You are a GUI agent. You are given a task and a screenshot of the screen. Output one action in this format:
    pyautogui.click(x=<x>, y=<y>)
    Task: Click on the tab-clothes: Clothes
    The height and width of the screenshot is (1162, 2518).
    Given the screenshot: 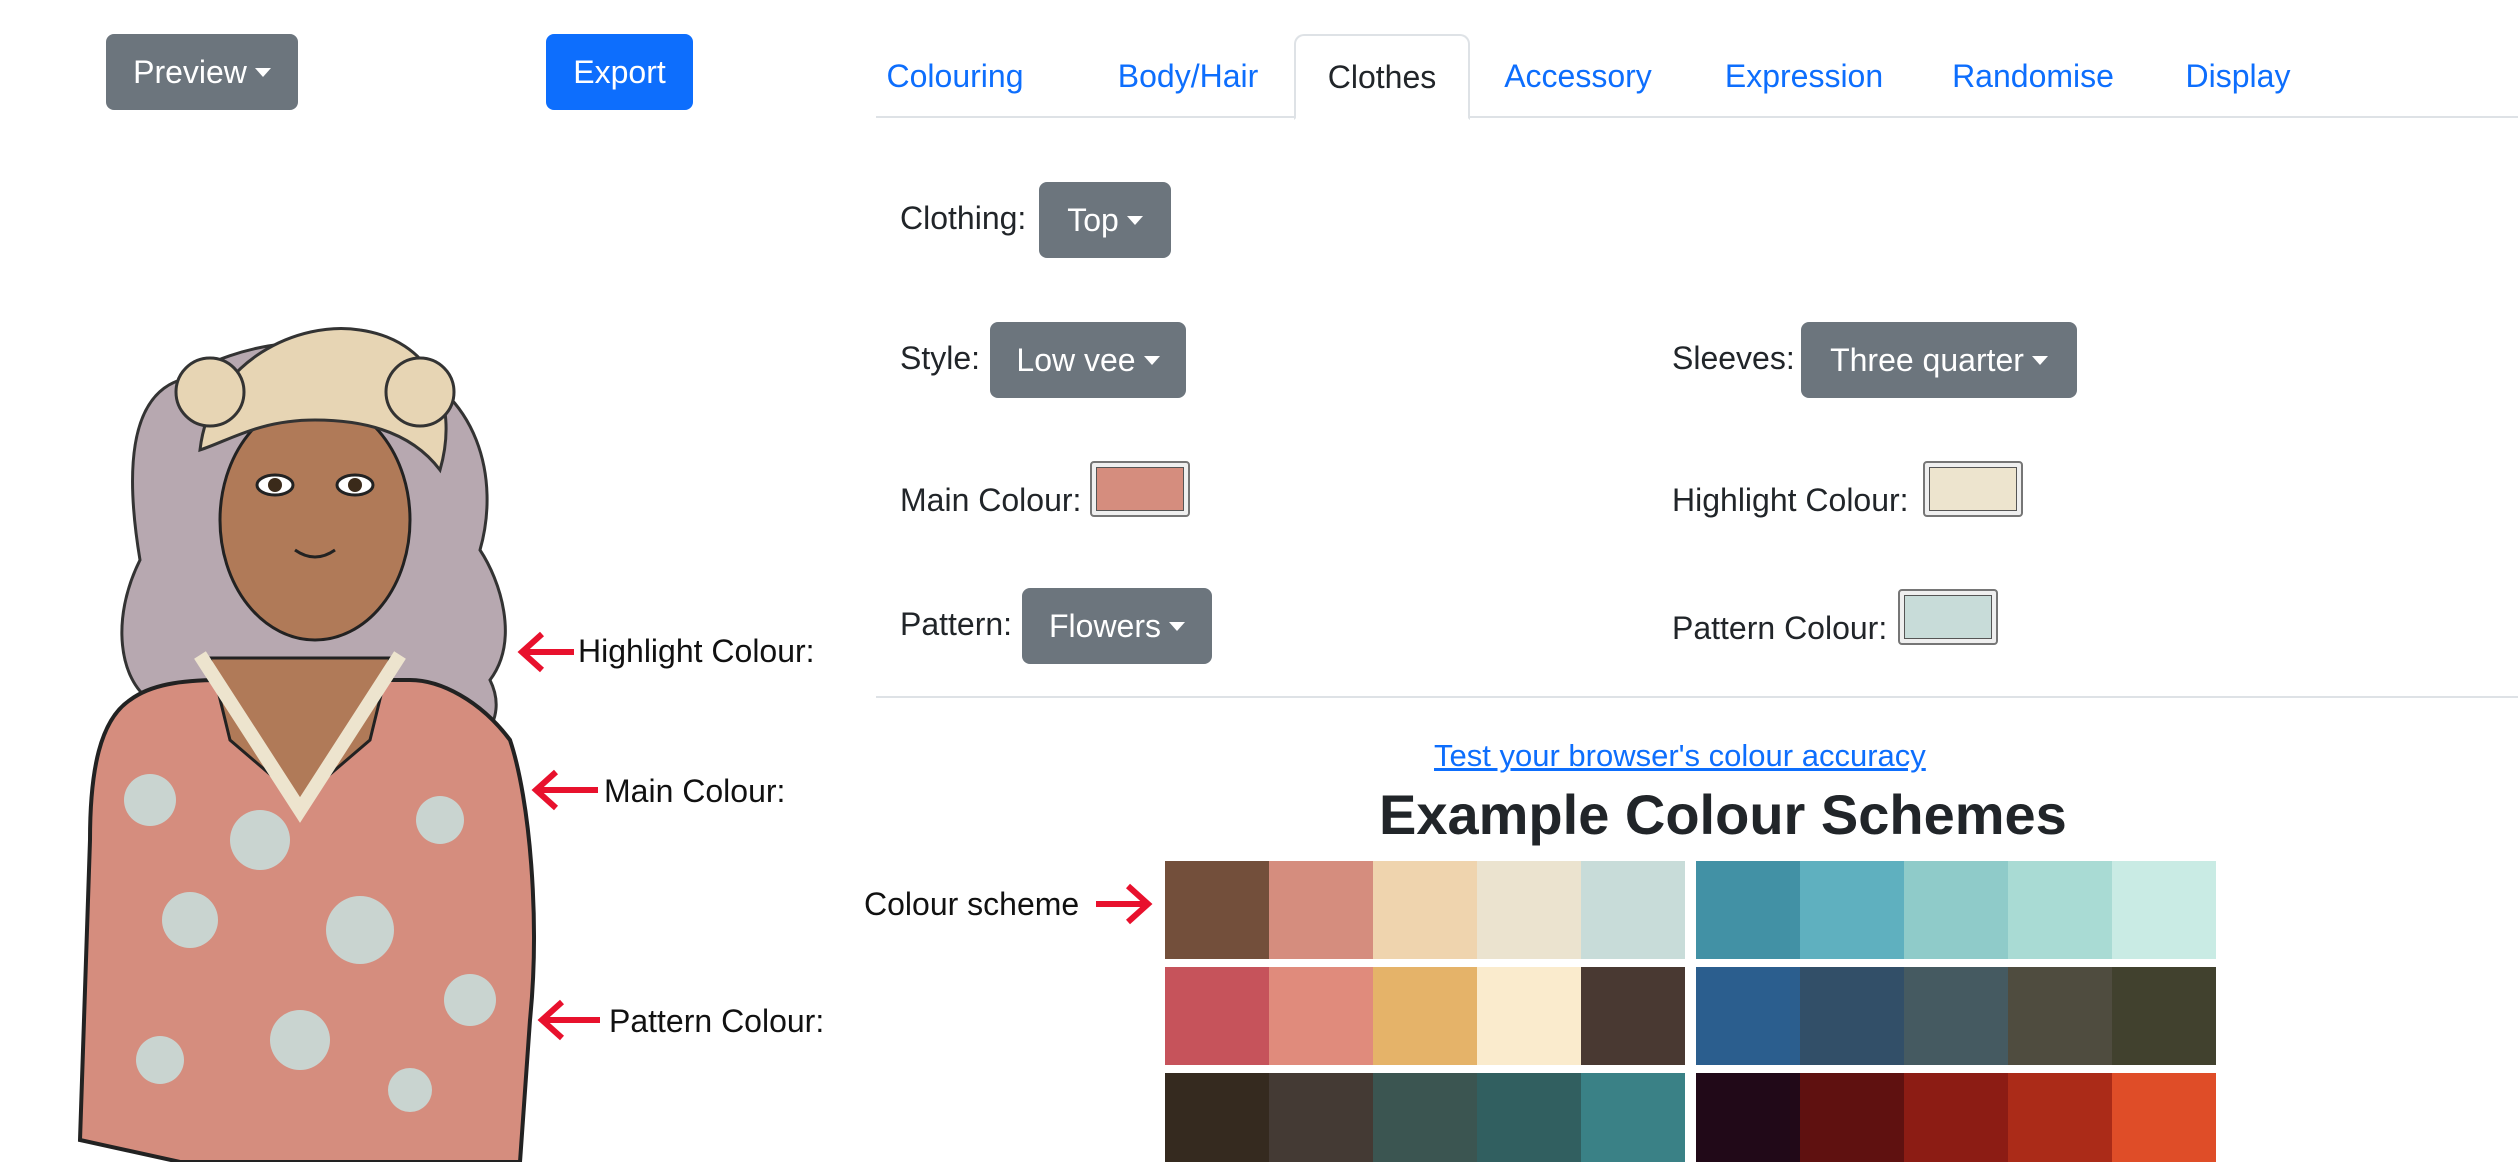 What is the action you would take?
    pyautogui.click(x=1382, y=77)
    